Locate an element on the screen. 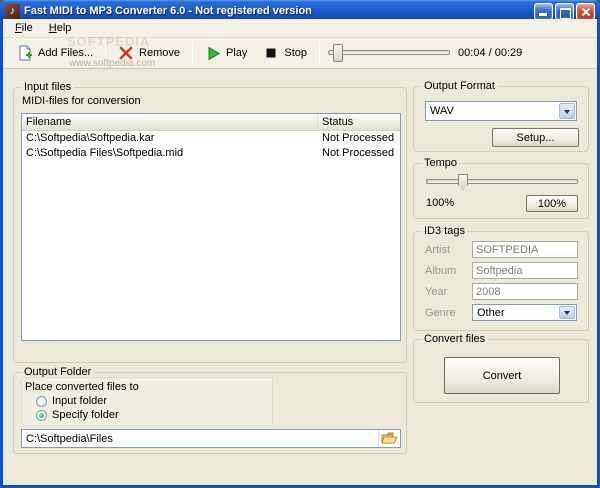  year-input is located at coordinates (525, 291).